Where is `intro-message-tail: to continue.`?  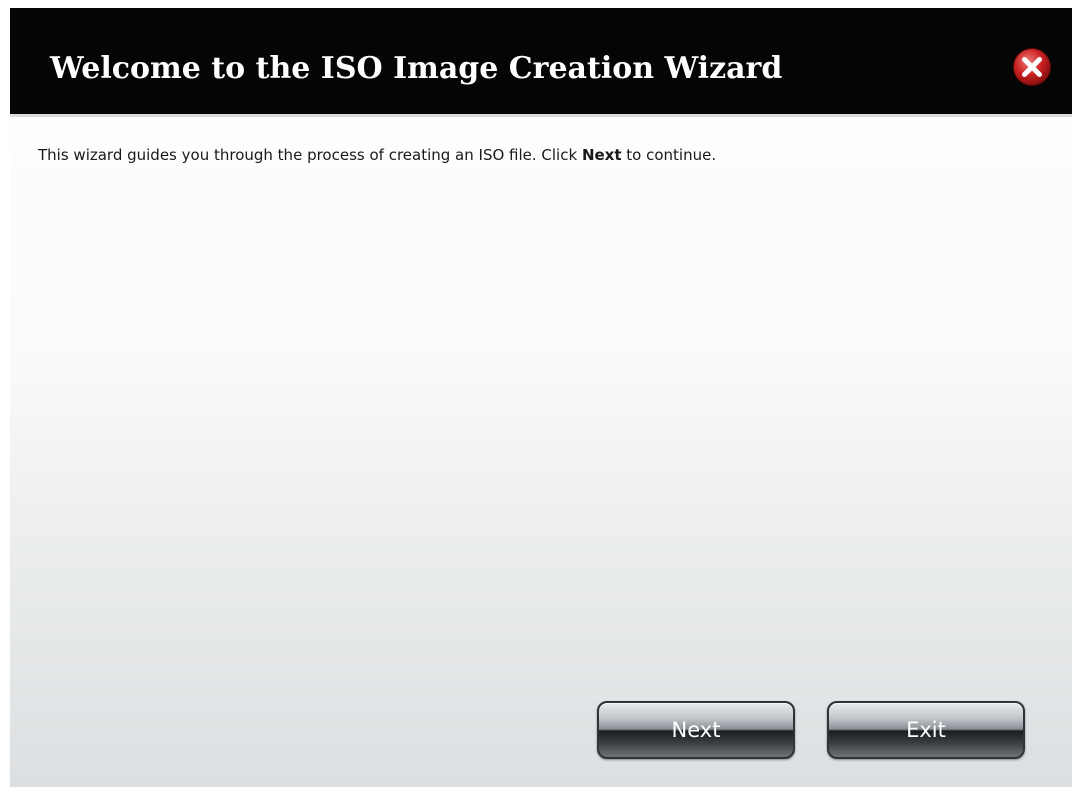
intro-message-tail: to continue. is located at coordinates (669, 155).